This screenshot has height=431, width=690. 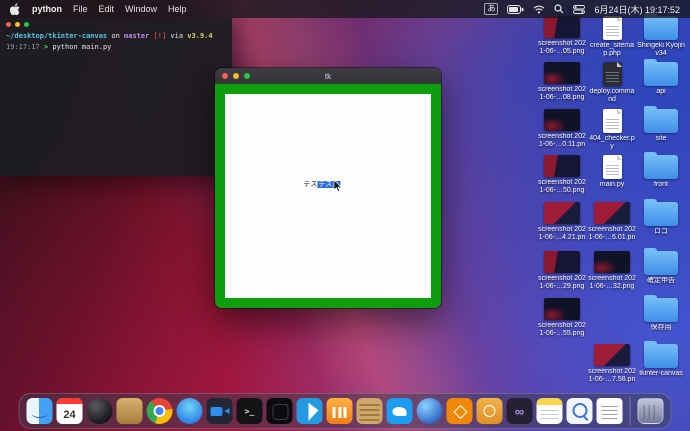 I want to click on tk-traffic-lights, so click(x=236, y=76).